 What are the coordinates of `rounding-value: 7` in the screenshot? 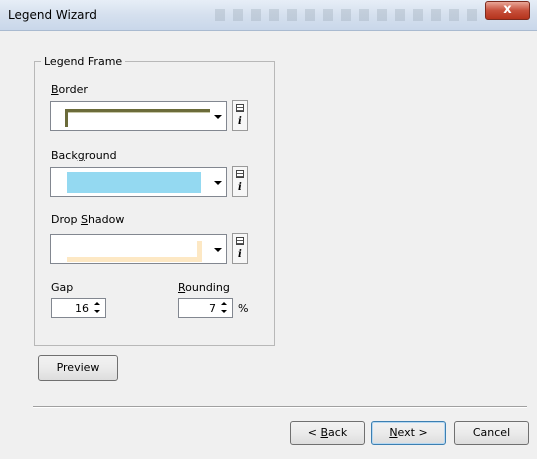 It's located at (212, 308).